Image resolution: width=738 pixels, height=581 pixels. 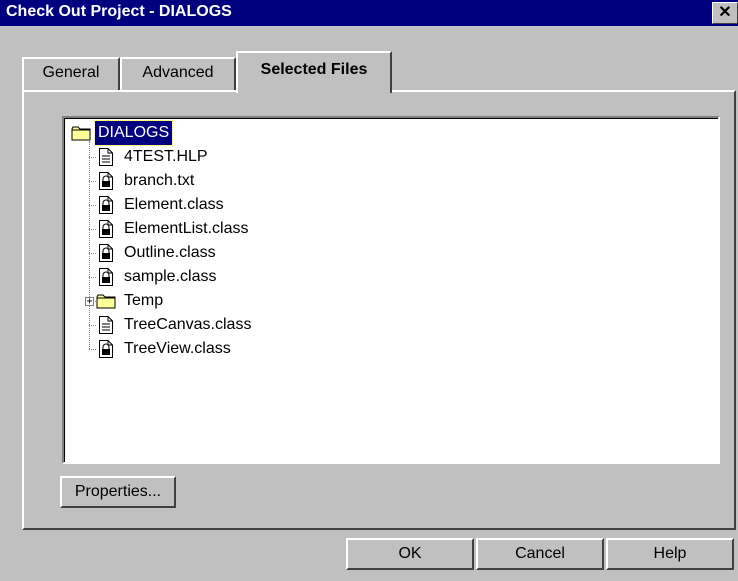 I want to click on close-button: ✕, so click(x=725, y=13).